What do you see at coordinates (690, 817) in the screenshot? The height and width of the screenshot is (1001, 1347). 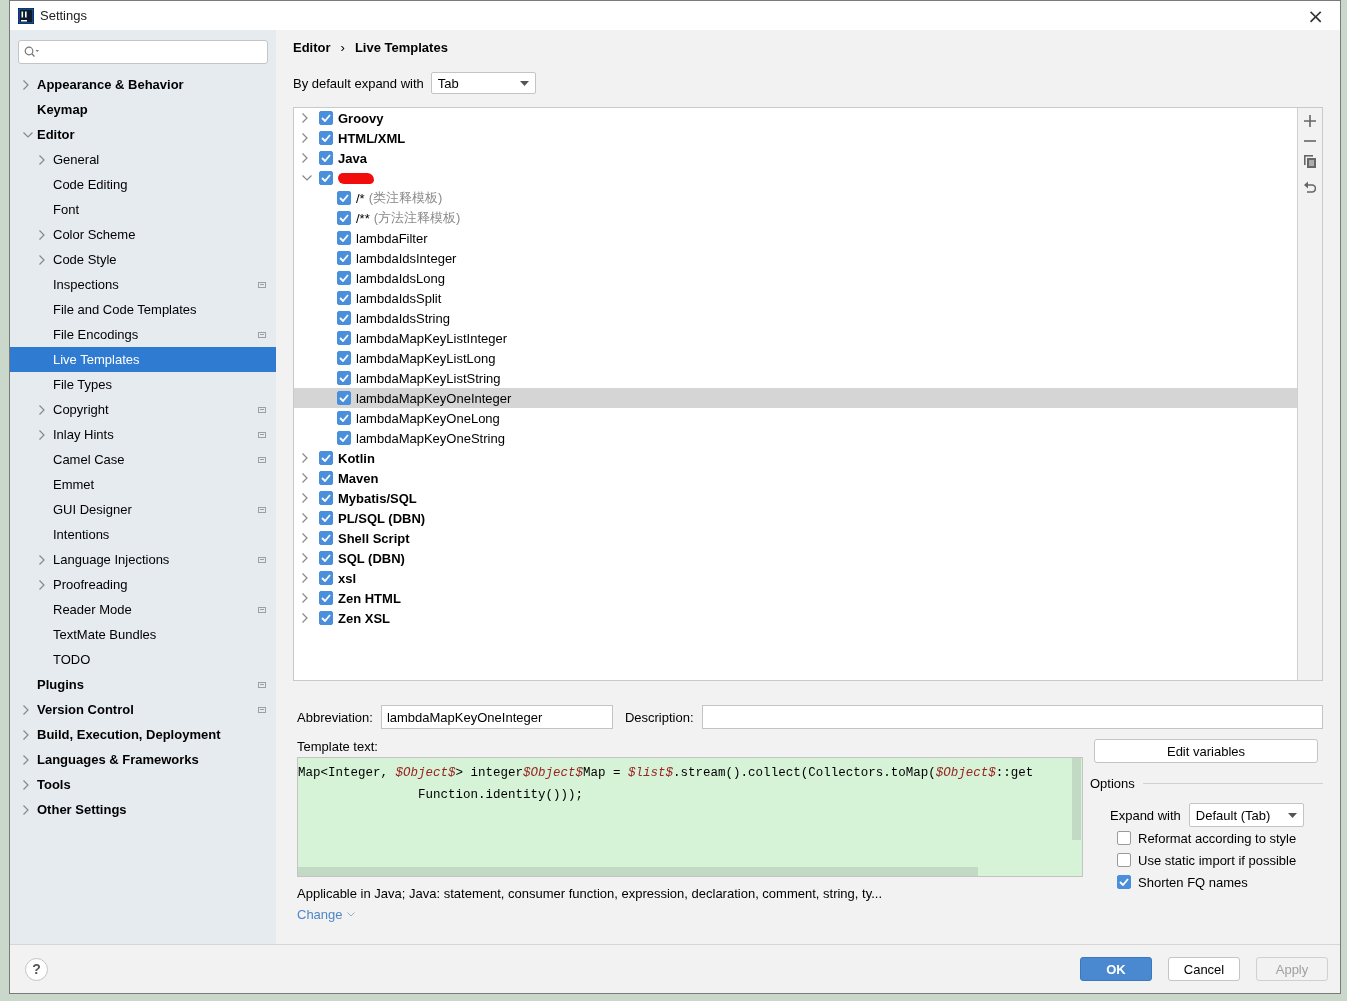 I see `template-editor: Map<Integer, $Object$> integer$Object$Map = $list$.stream().collect(Collectors.toMap($Object$::get Function.identity()));` at bounding box center [690, 817].